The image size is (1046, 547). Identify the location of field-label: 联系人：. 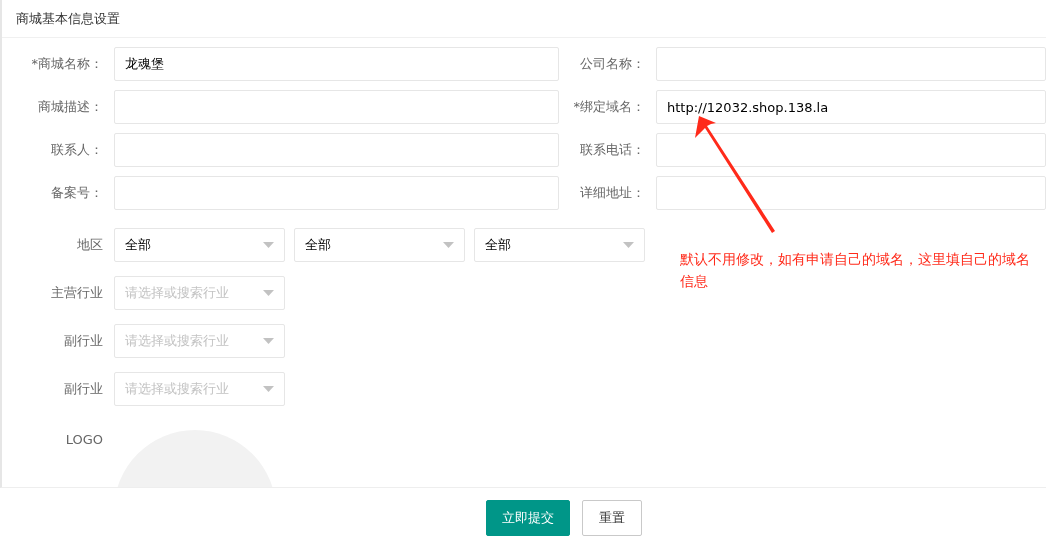
(77, 150).